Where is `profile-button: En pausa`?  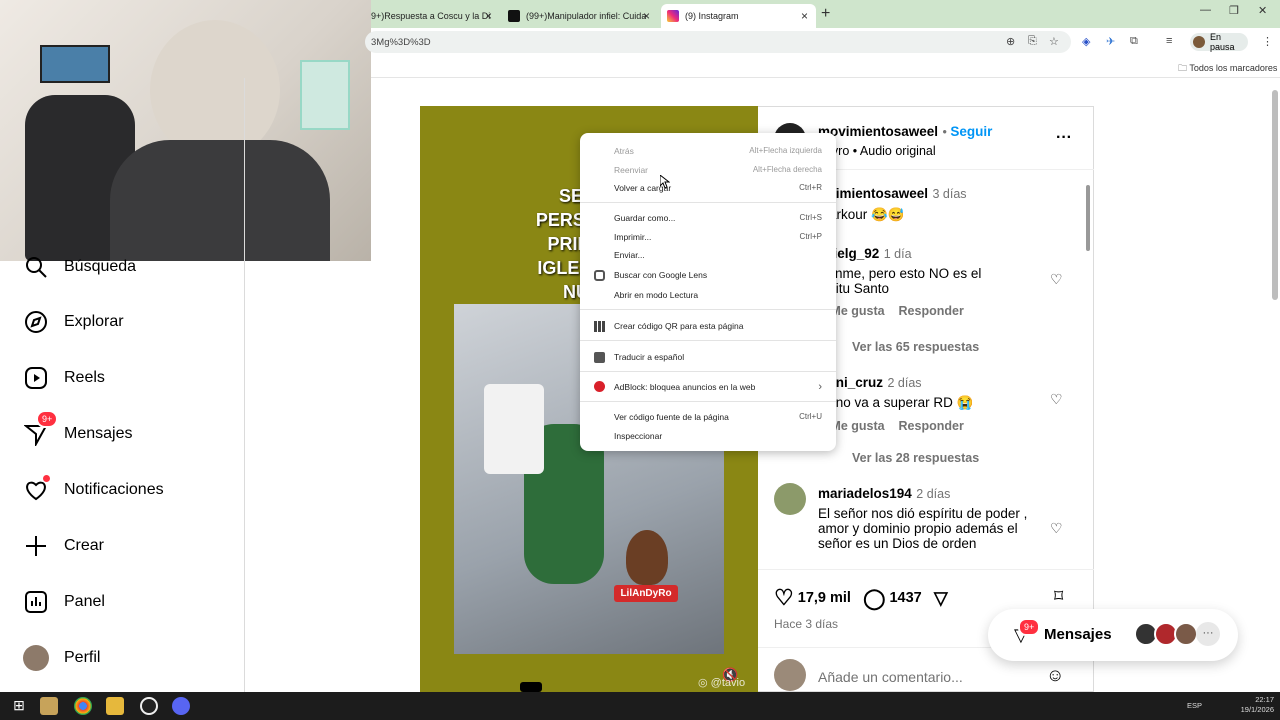 profile-button: En pausa is located at coordinates (1219, 42).